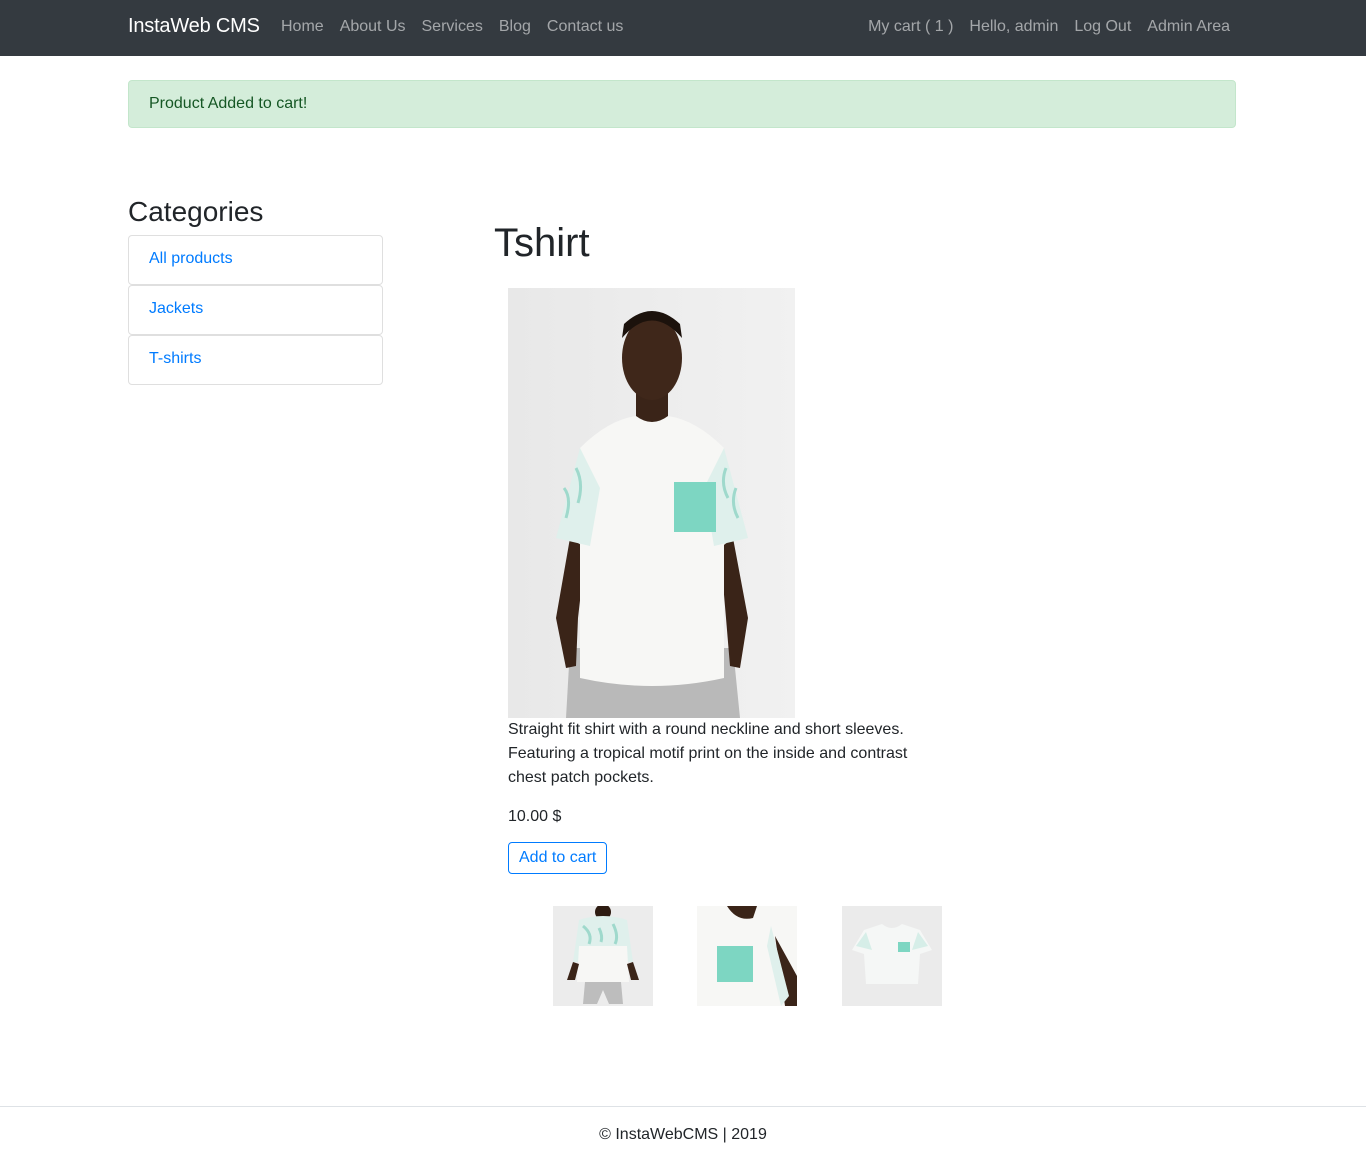 The height and width of the screenshot is (1163, 1366). I want to click on nav-admin-area: Admin Area, so click(1188, 27).